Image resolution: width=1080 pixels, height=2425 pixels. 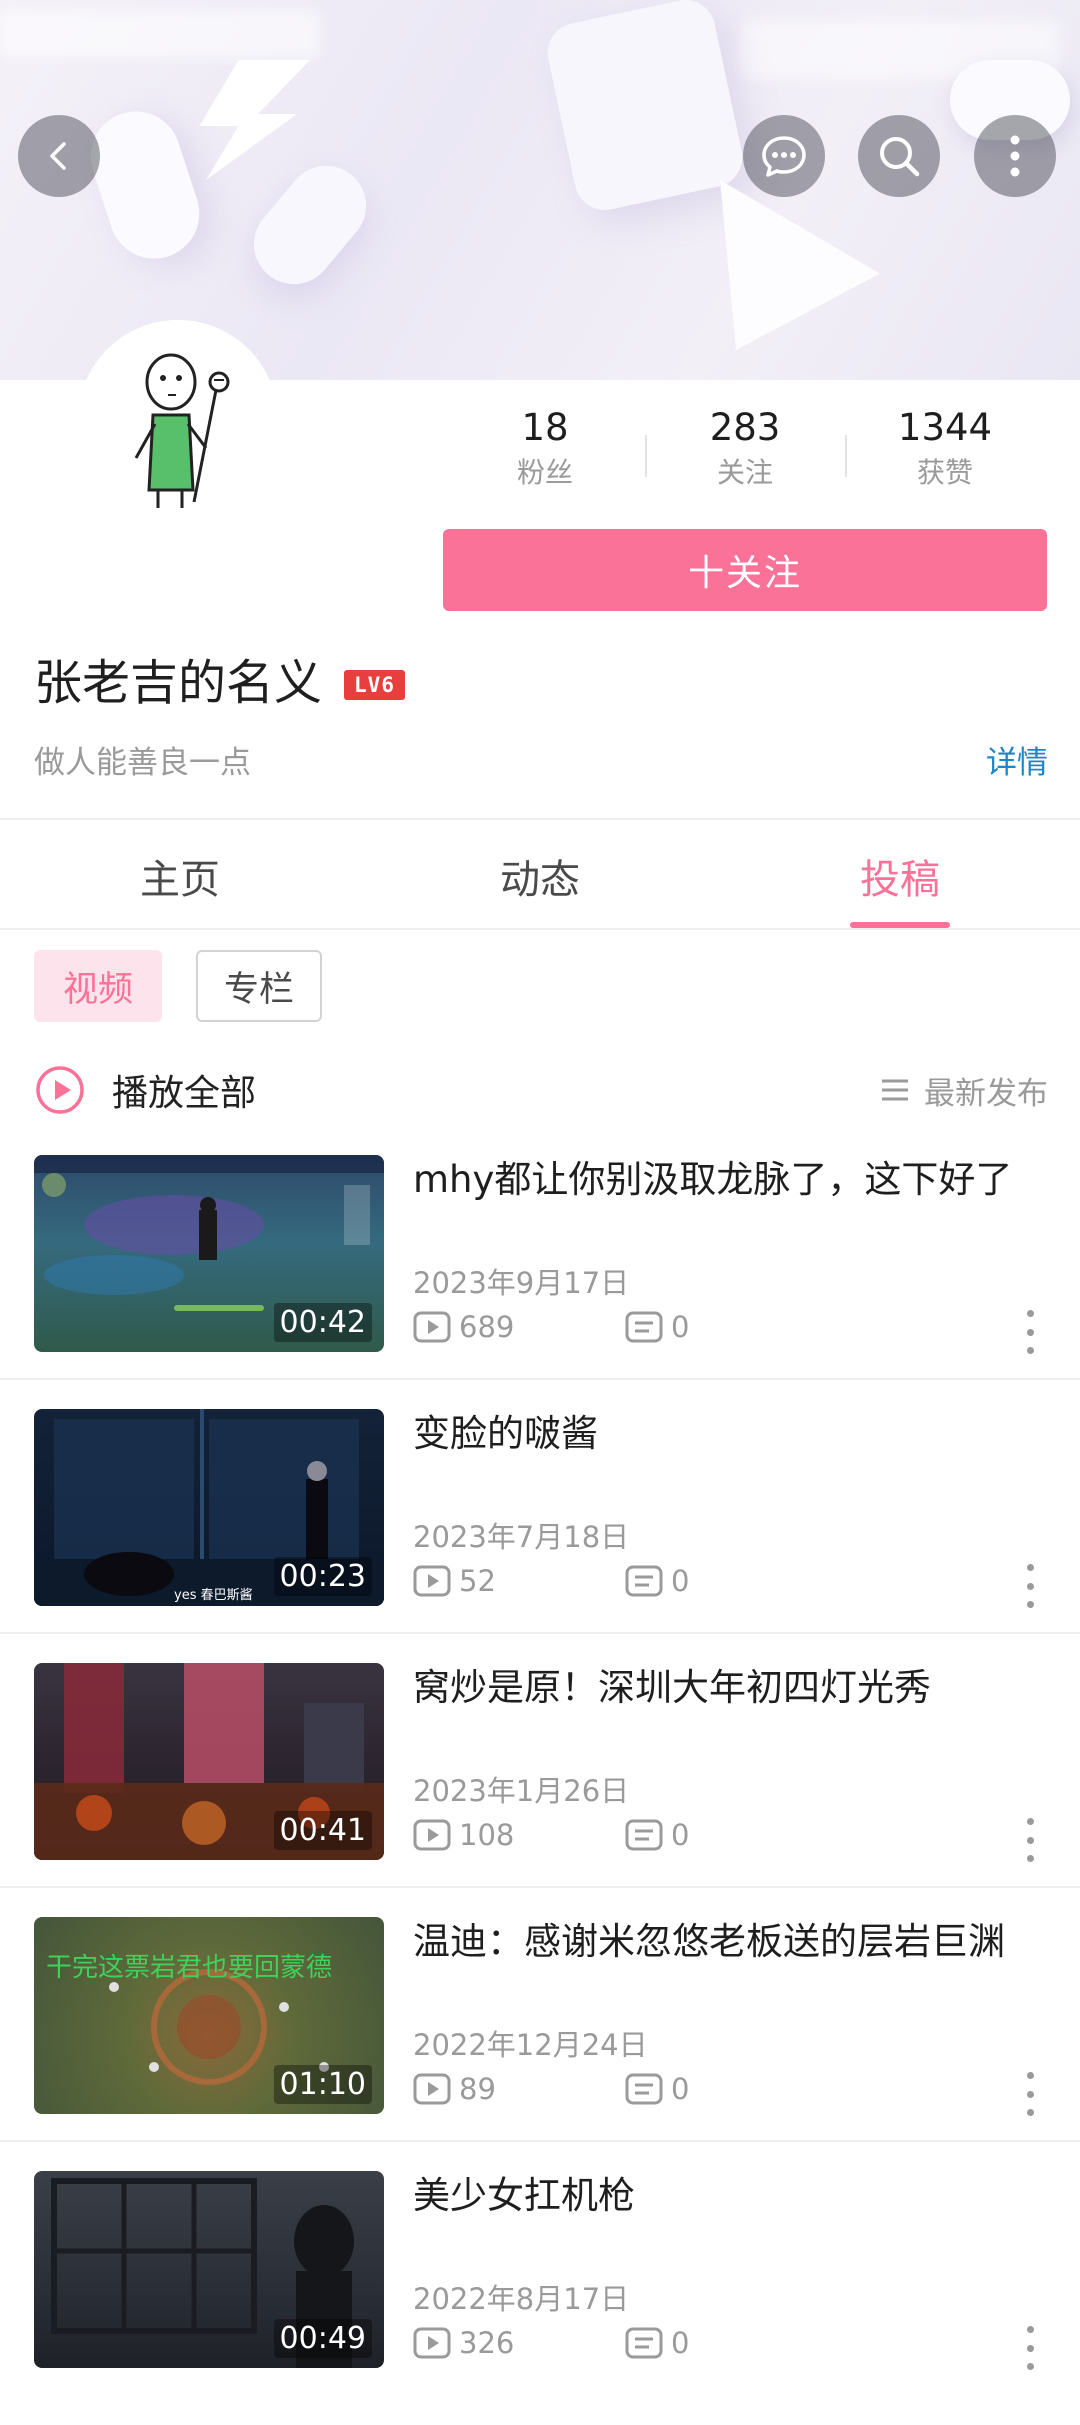 What do you see at coordinates (745, 570) in the screenshot?
I see `follow-button: 十关注` at bounding box center [745, 570].